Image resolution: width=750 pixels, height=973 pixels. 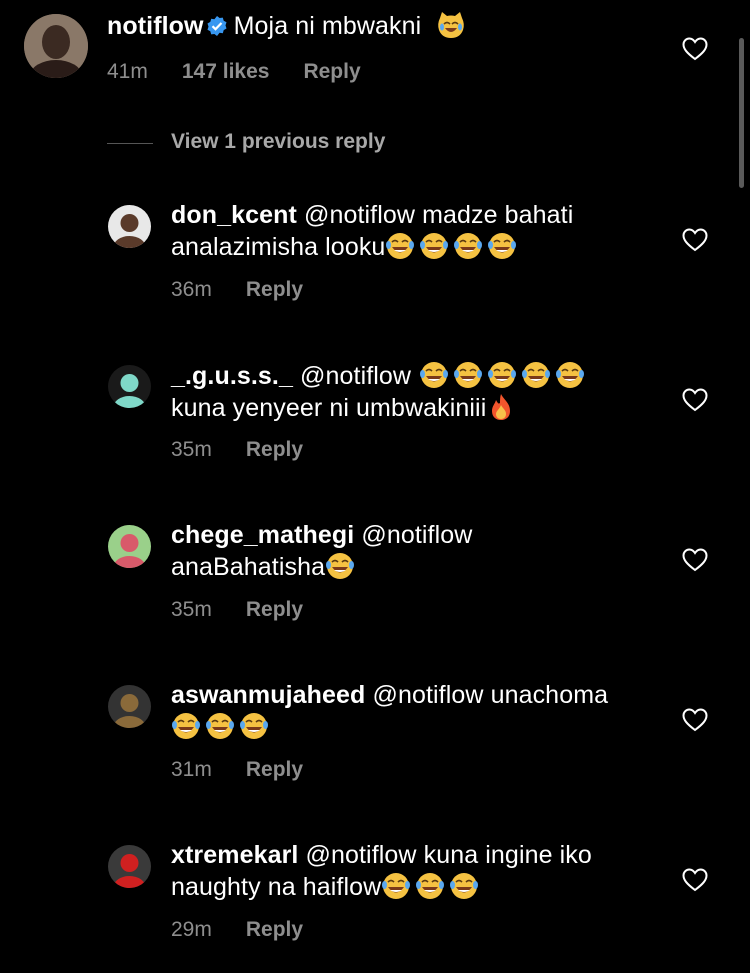 I want to click on comment-meta: 31m Reply, so click(x=254, y=770).